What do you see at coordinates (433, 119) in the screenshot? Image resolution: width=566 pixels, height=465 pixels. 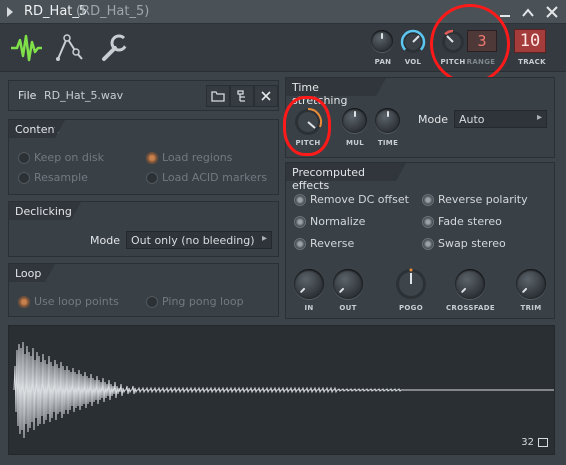 I see `stretch-mode-label: Mode` at bounding box center [433, 119].